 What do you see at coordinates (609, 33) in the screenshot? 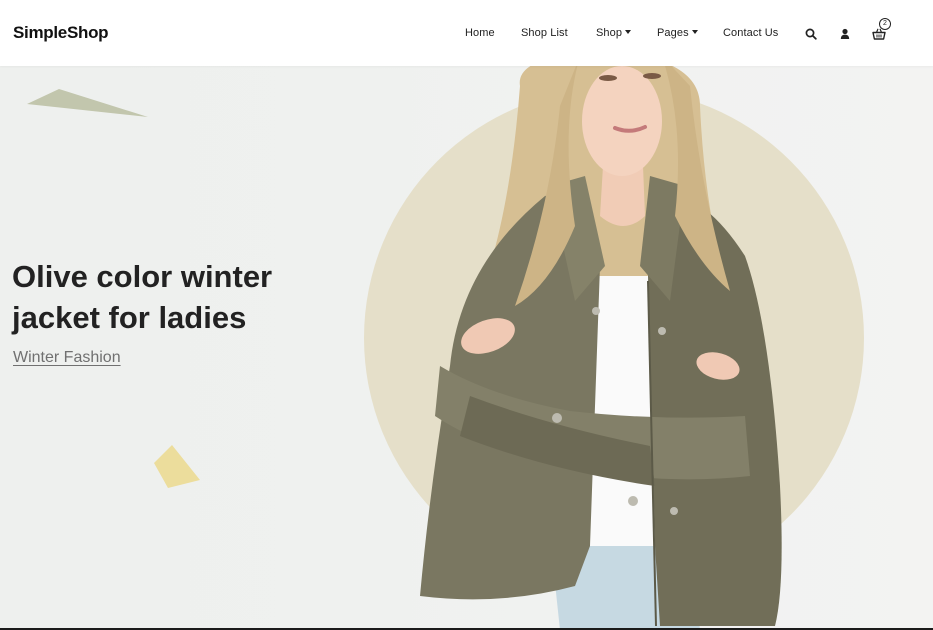
I see `nav-shop-label: Shop` at bounding box center [609, 33].